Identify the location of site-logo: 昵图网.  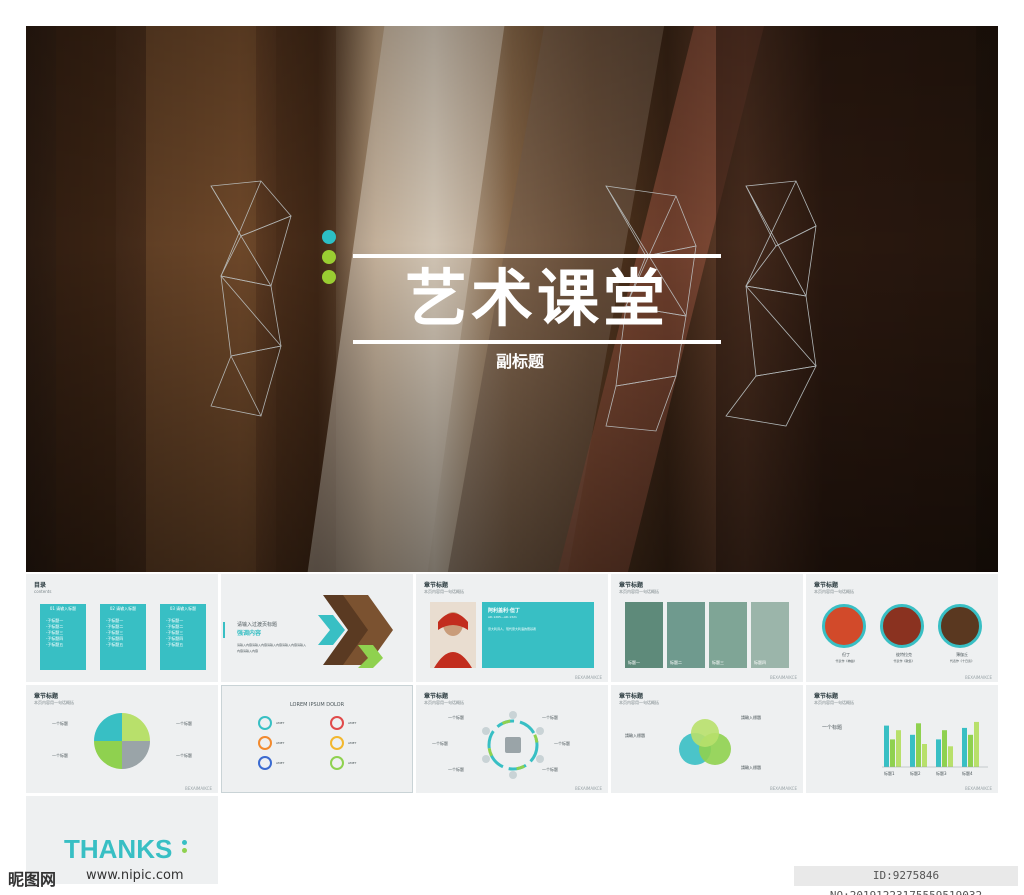
(32, 879).